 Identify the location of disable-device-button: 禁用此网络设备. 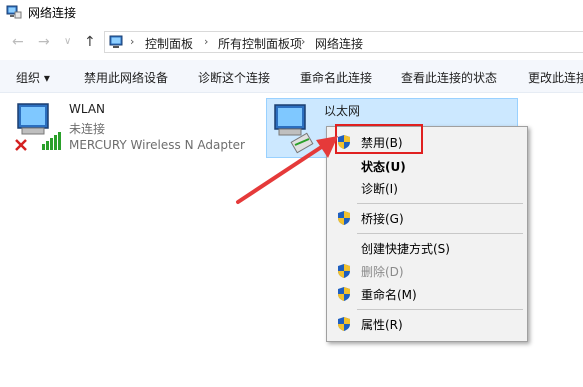
(126, 77).